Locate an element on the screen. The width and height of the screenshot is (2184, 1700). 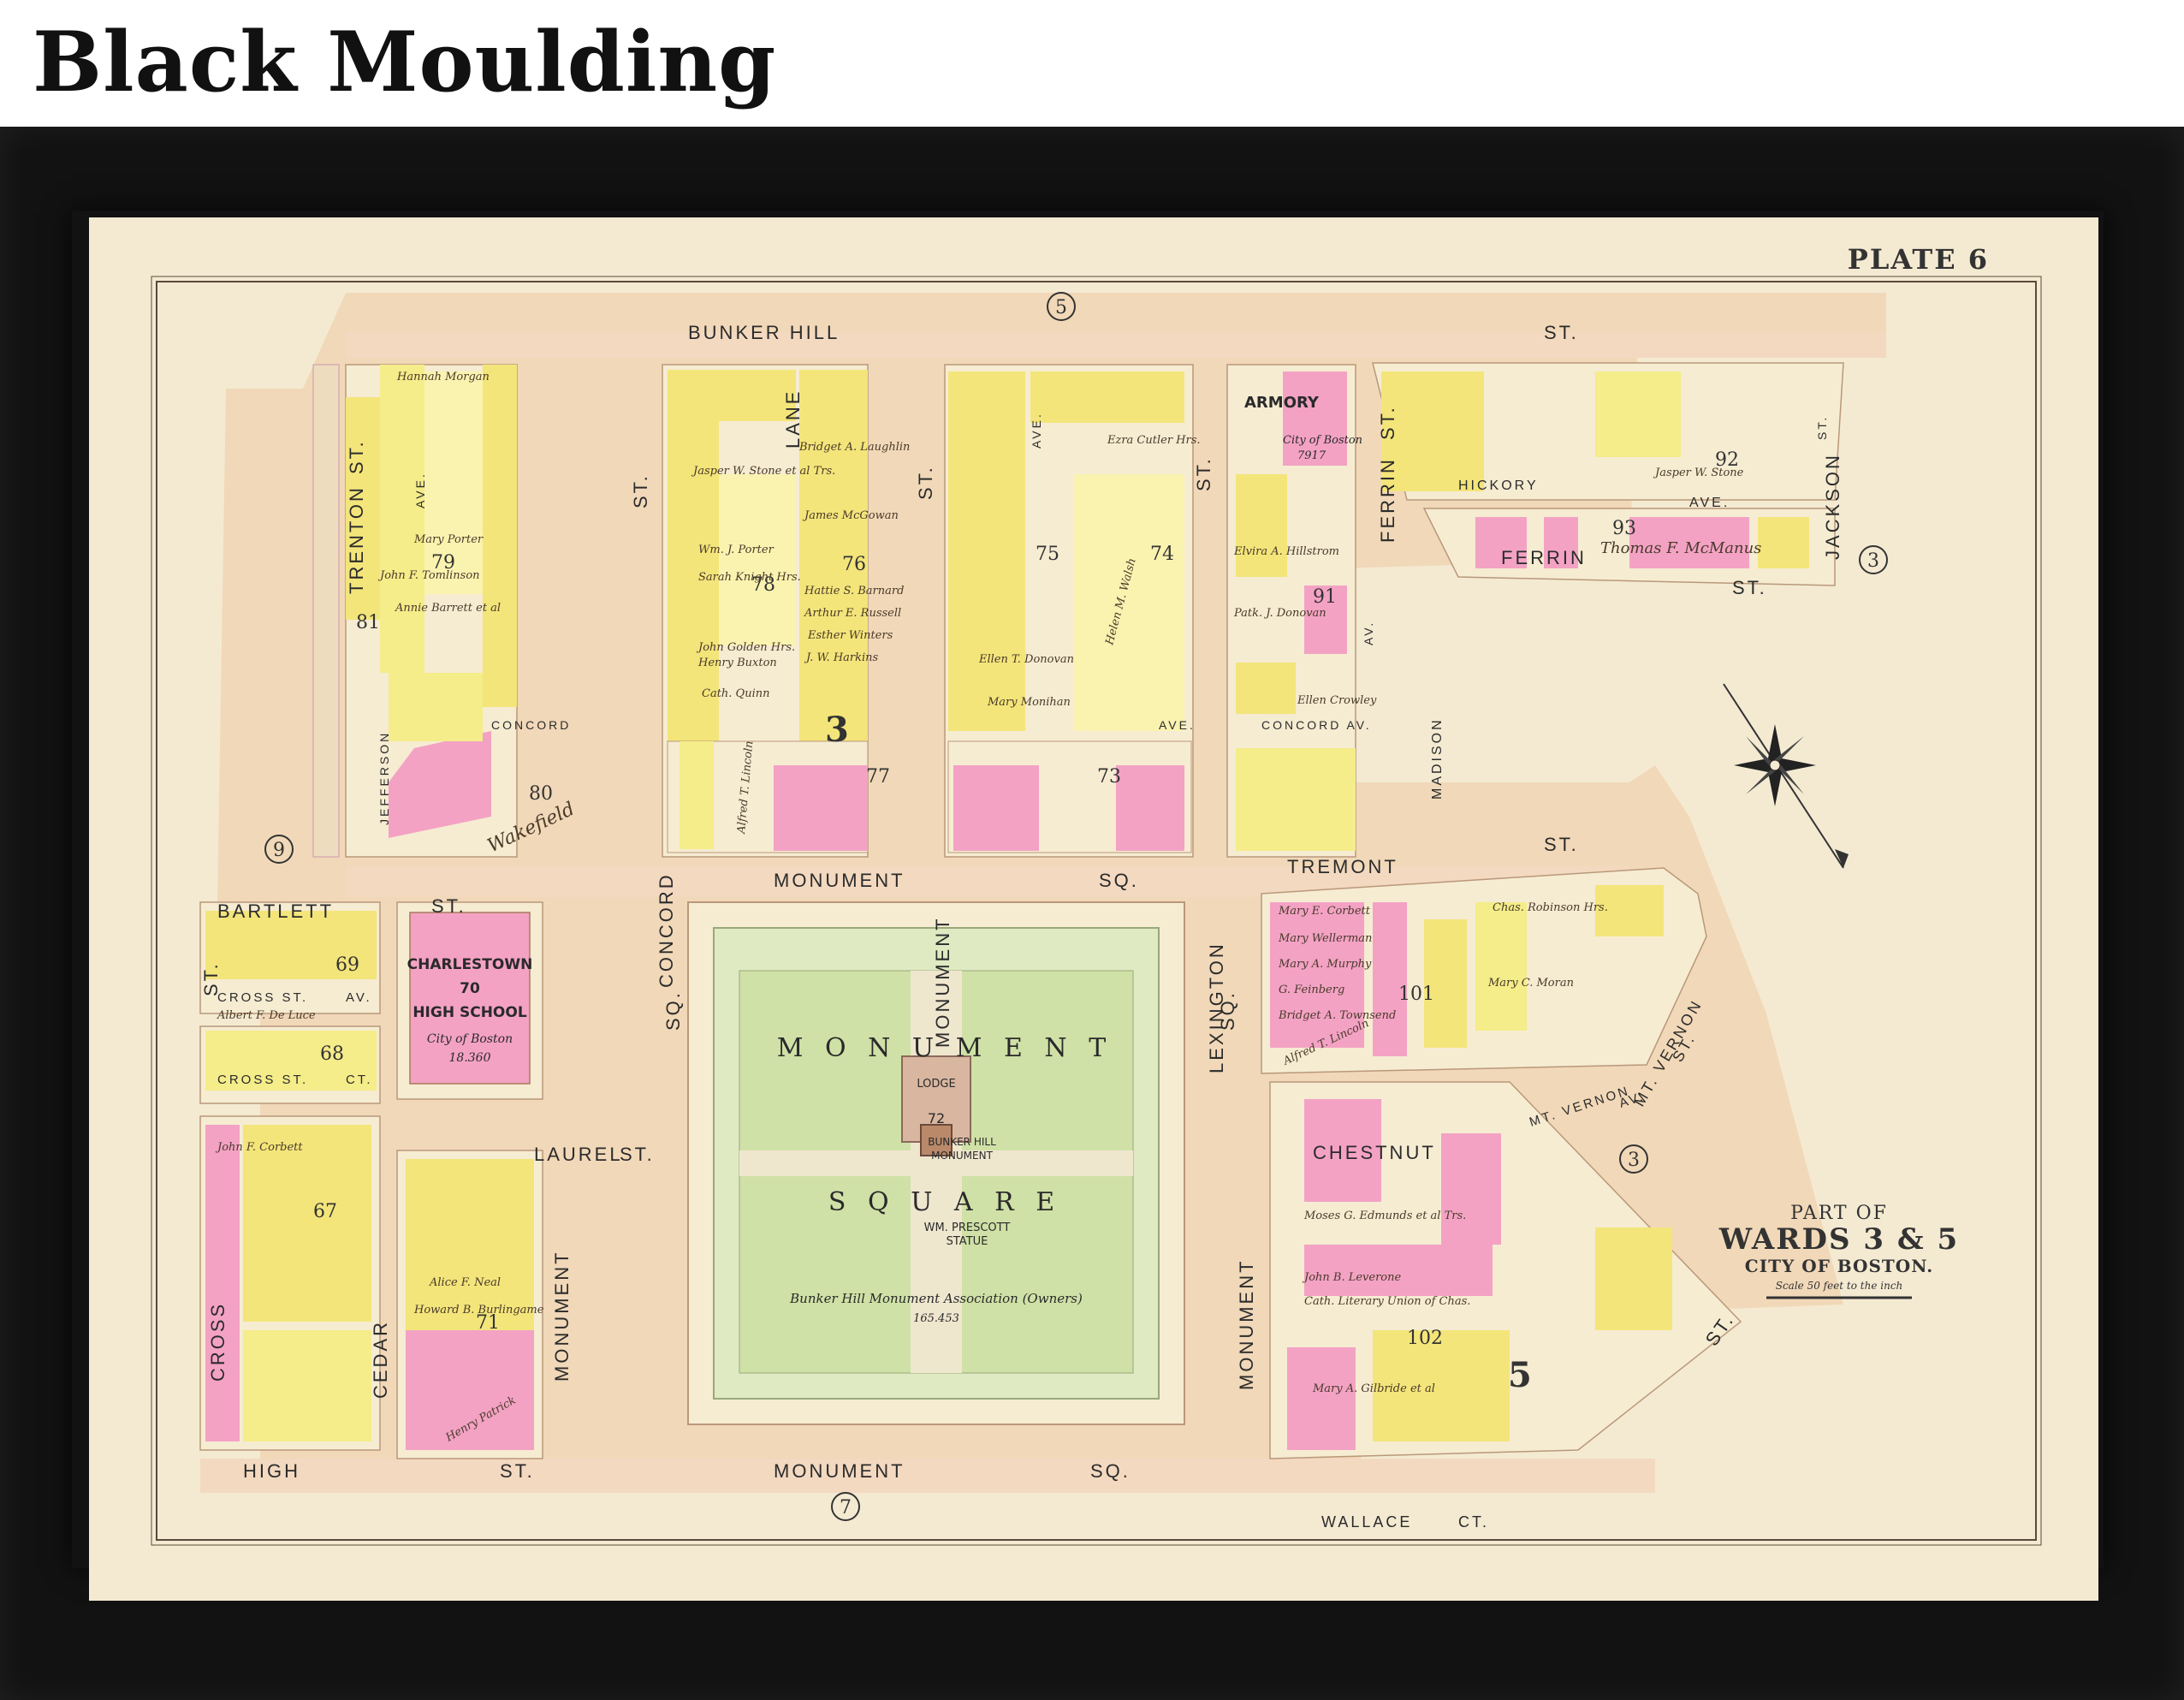
school-line-2: 70 is located at coordinates (470, 988).